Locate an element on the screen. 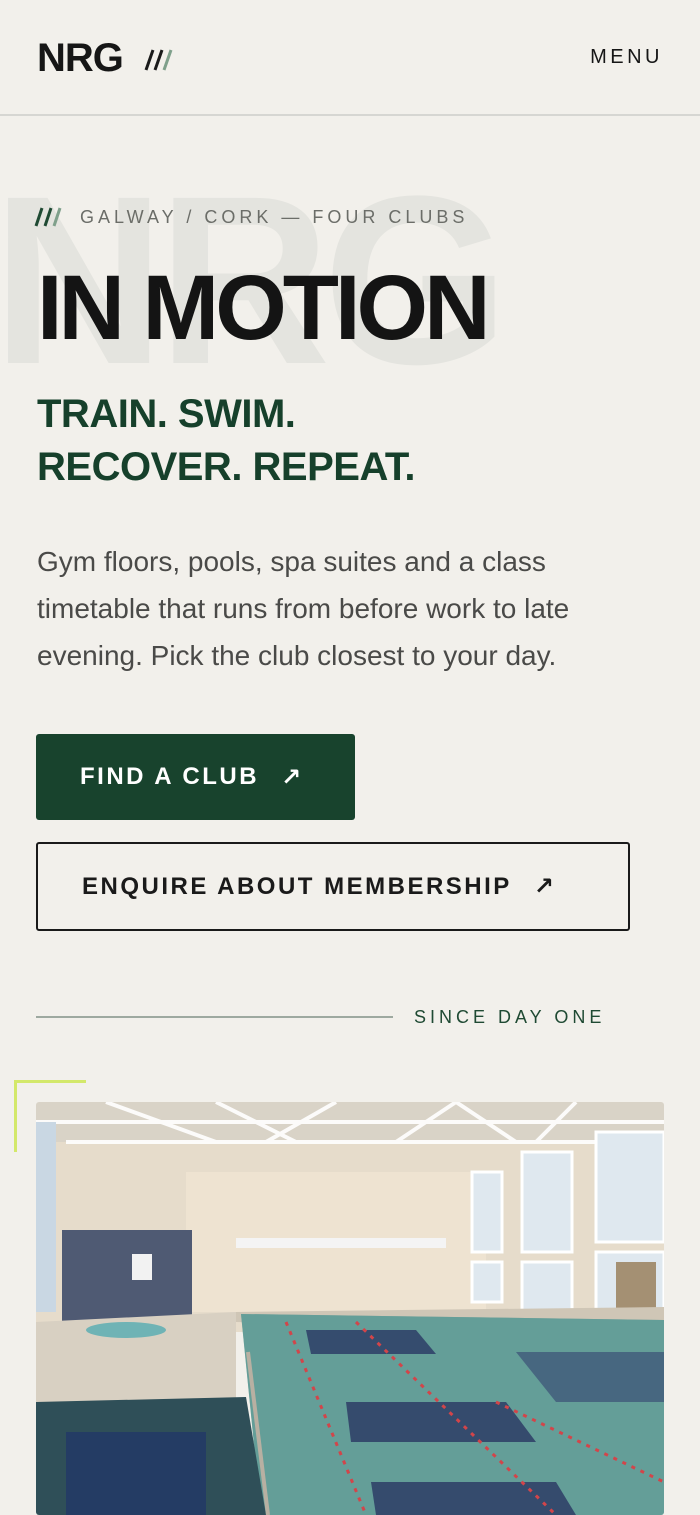  tagline-line-2: RECOVER. REPEAT. is located at coordinates (226, 467).